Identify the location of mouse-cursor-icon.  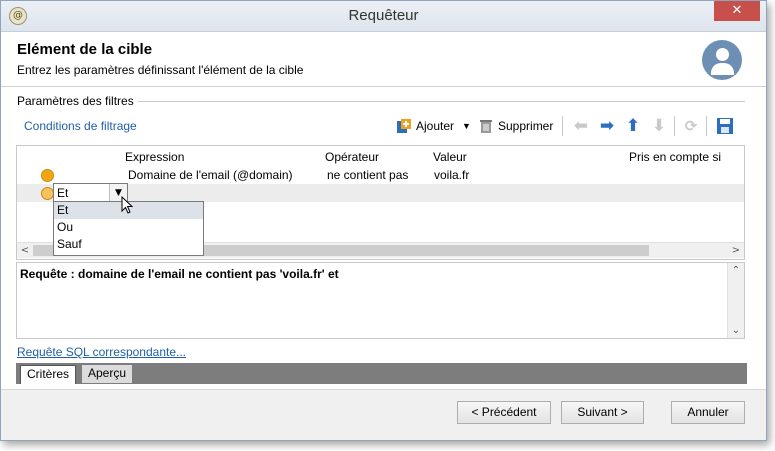
(127, 205).